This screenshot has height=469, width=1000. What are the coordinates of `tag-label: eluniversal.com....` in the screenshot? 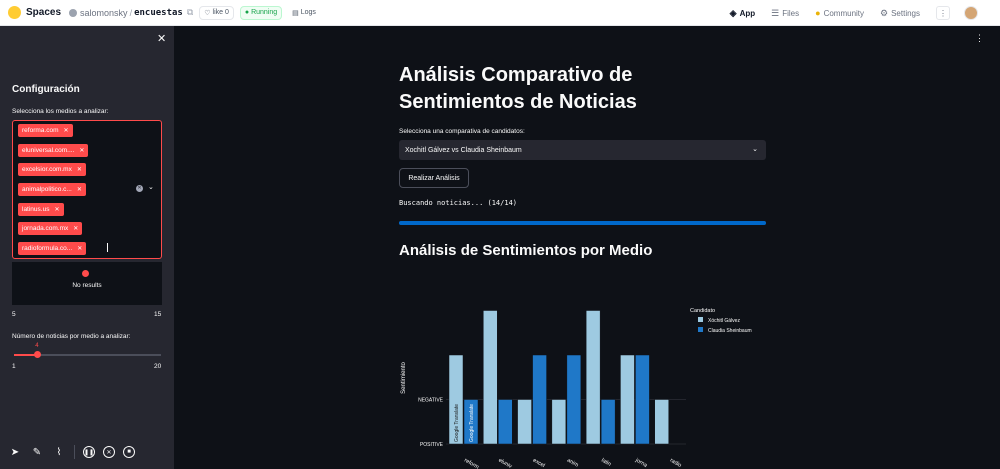 It's located at (48, 150).